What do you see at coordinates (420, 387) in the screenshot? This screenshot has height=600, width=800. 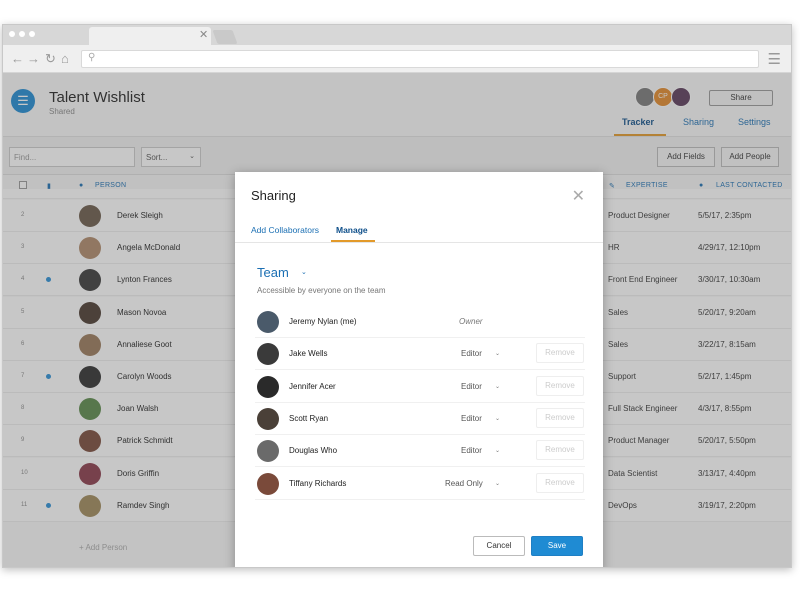 I see `member-row: Jennifer Acer Editor ⌄ Remove` at bounding box center [420, 387].